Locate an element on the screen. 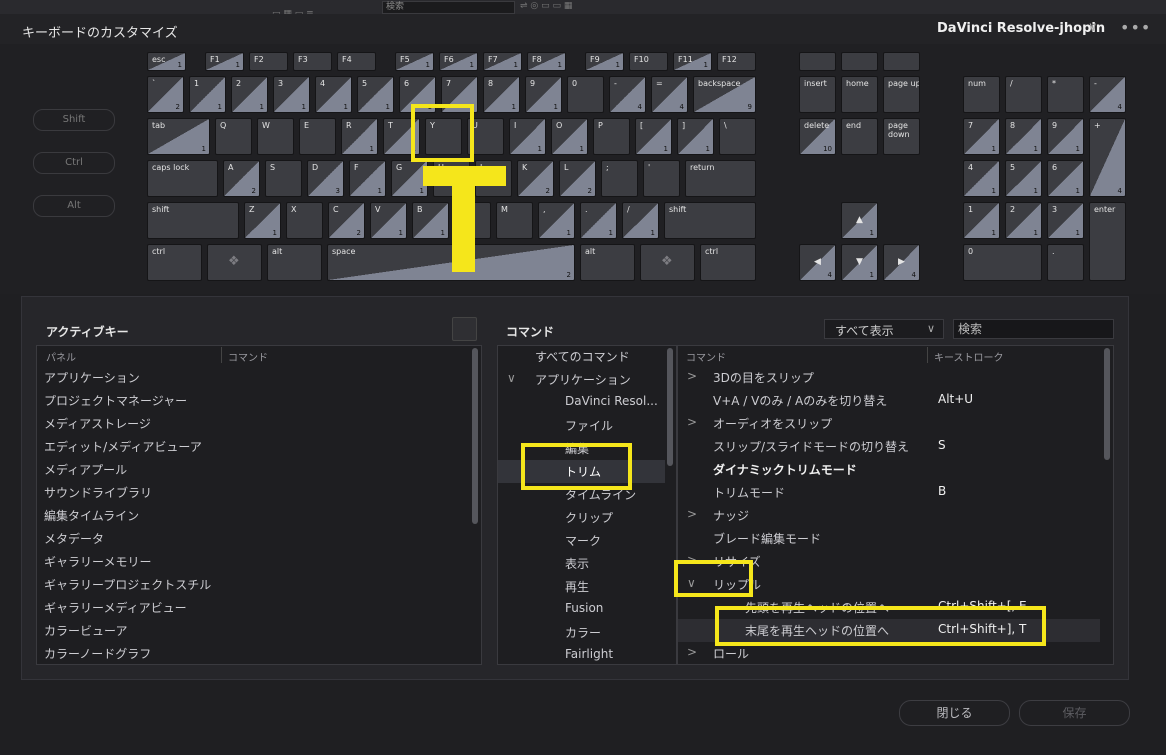 The height and width of the screenshot is (755, 1166). list-item: ギャラリーメディアビュー is located at coordinates (115, 607).